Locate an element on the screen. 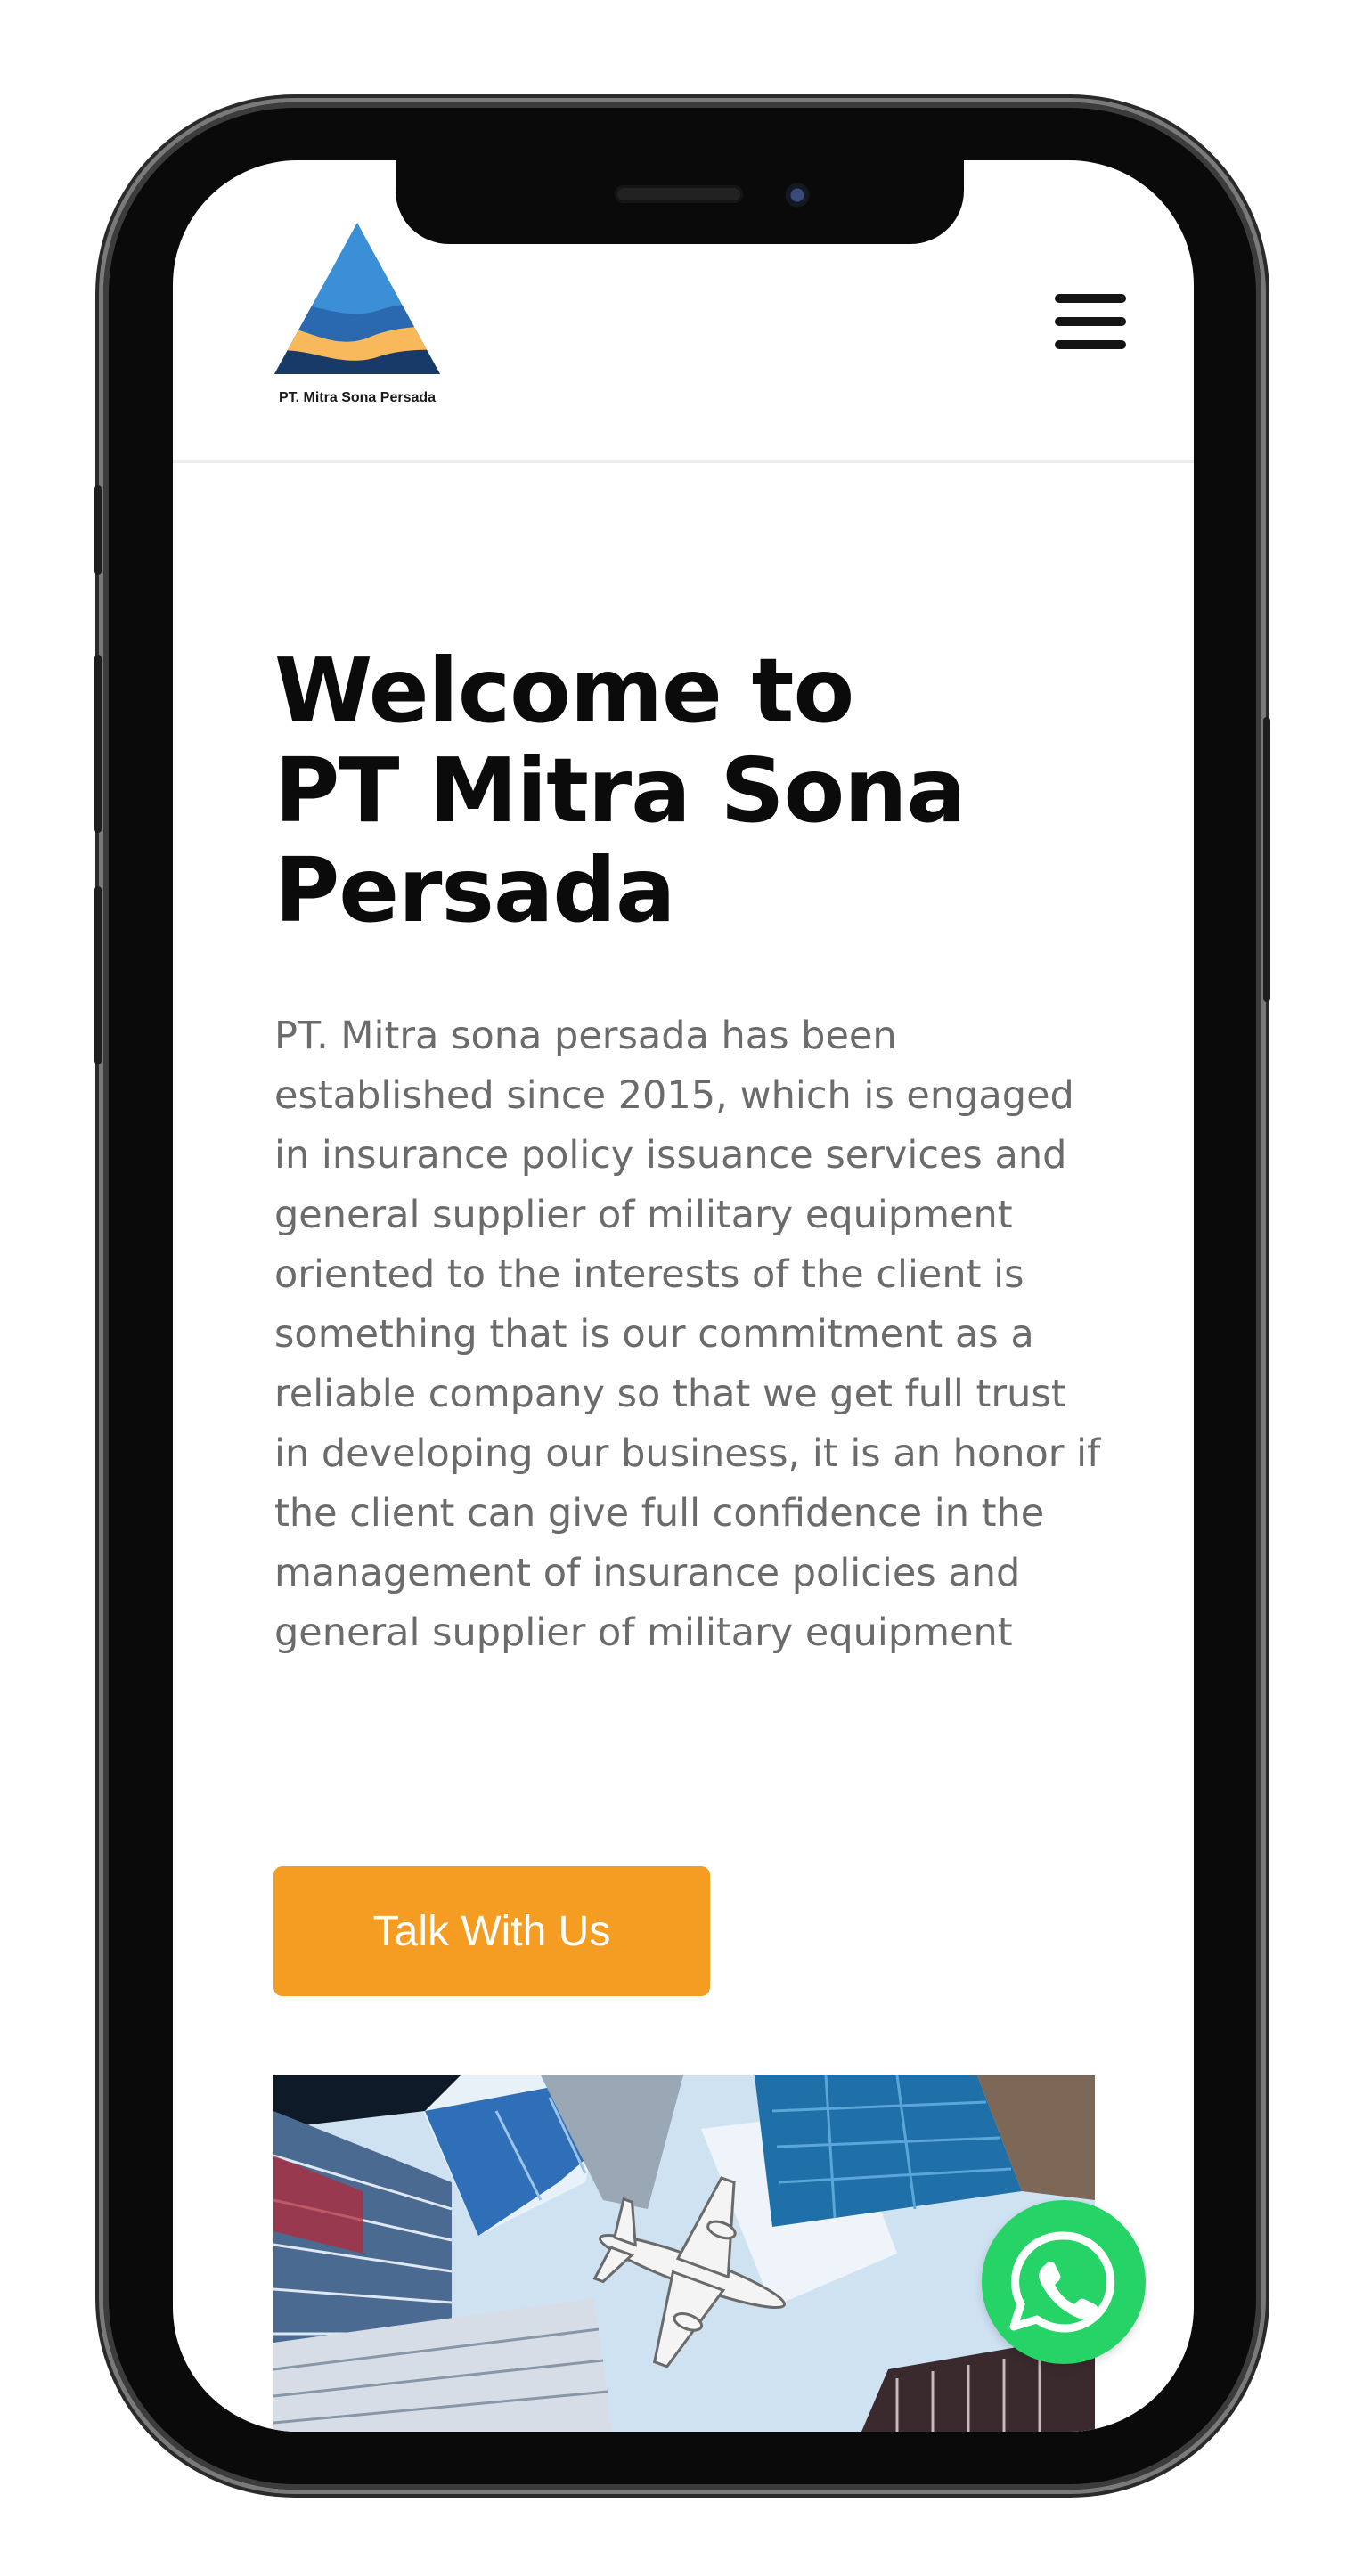 The width and height of the screenshot is (1363, 2576). menu-bar-middle is located at coordinates (1090, 322).